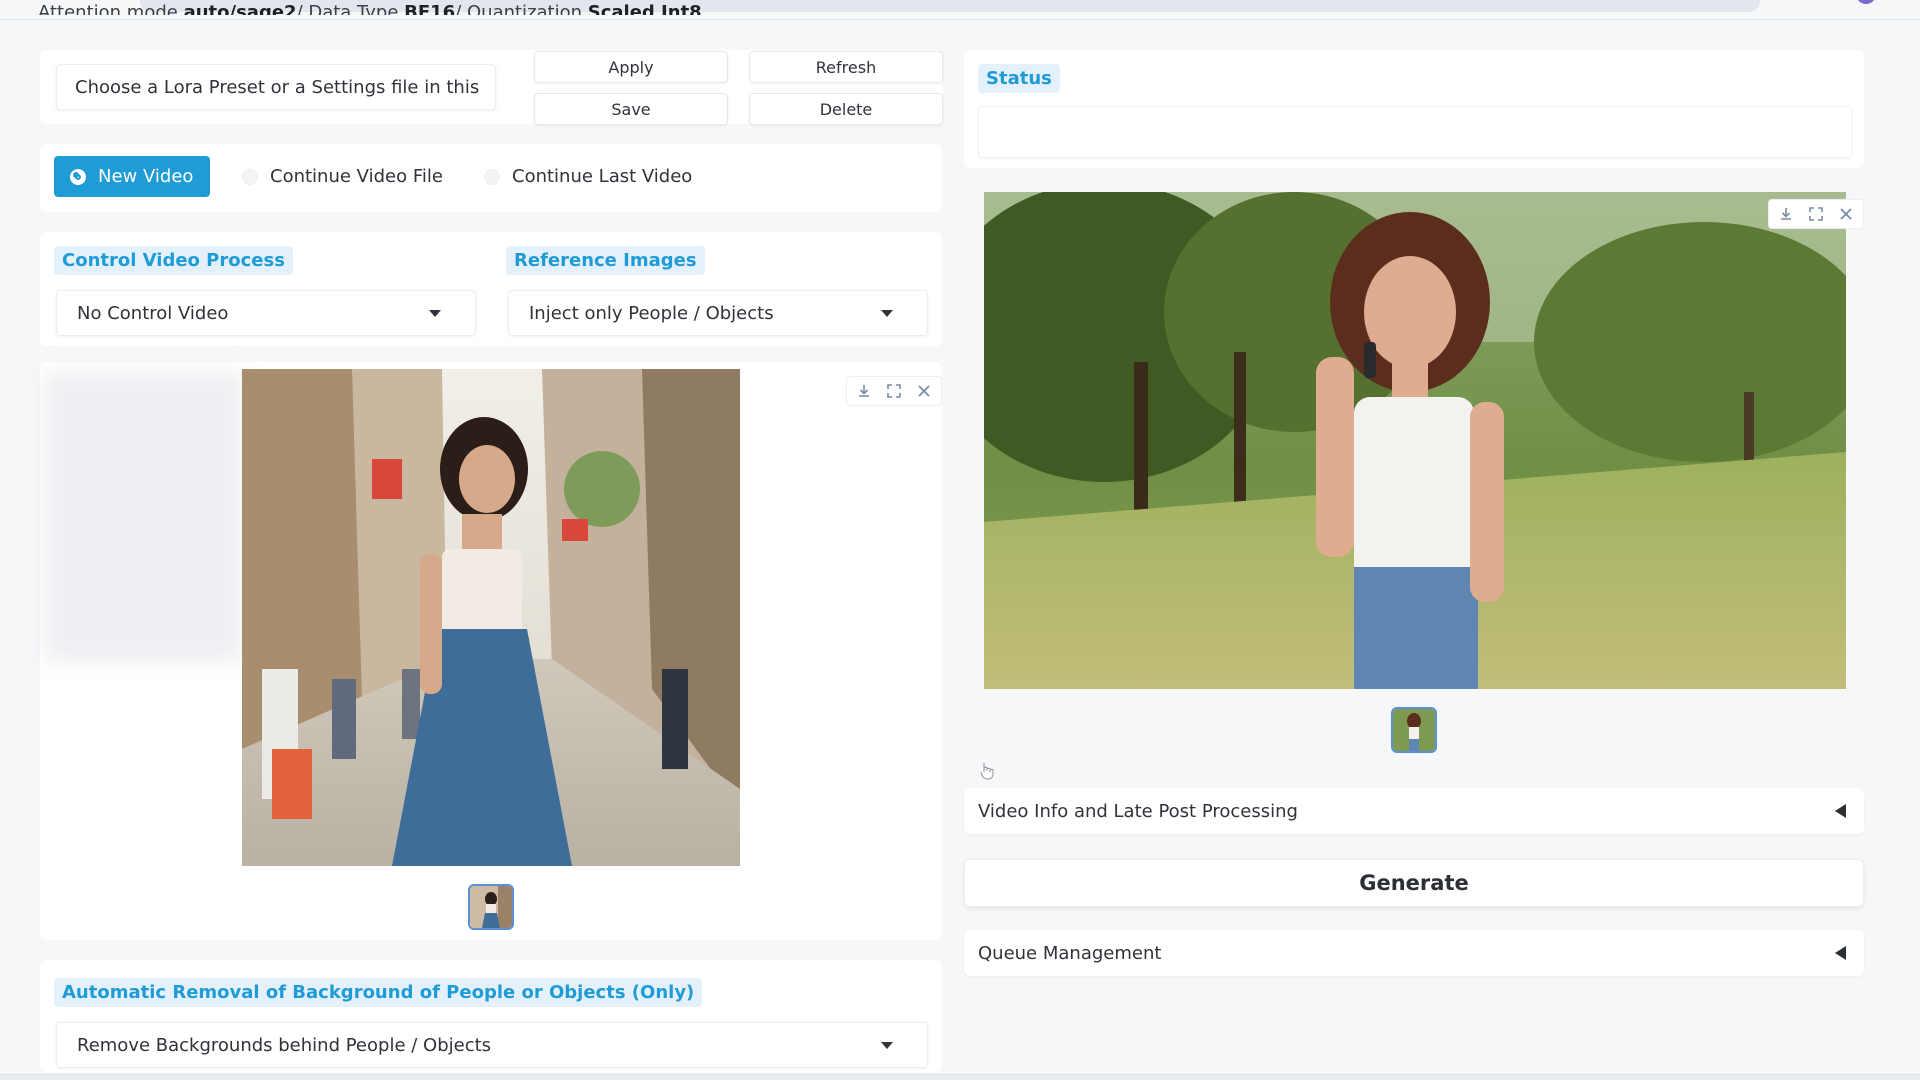 Image resolution: width=1920 pixels, height=1080 pixels. I want to click on radio-continue-last-video: Continue Last Video, so click(587, 176).